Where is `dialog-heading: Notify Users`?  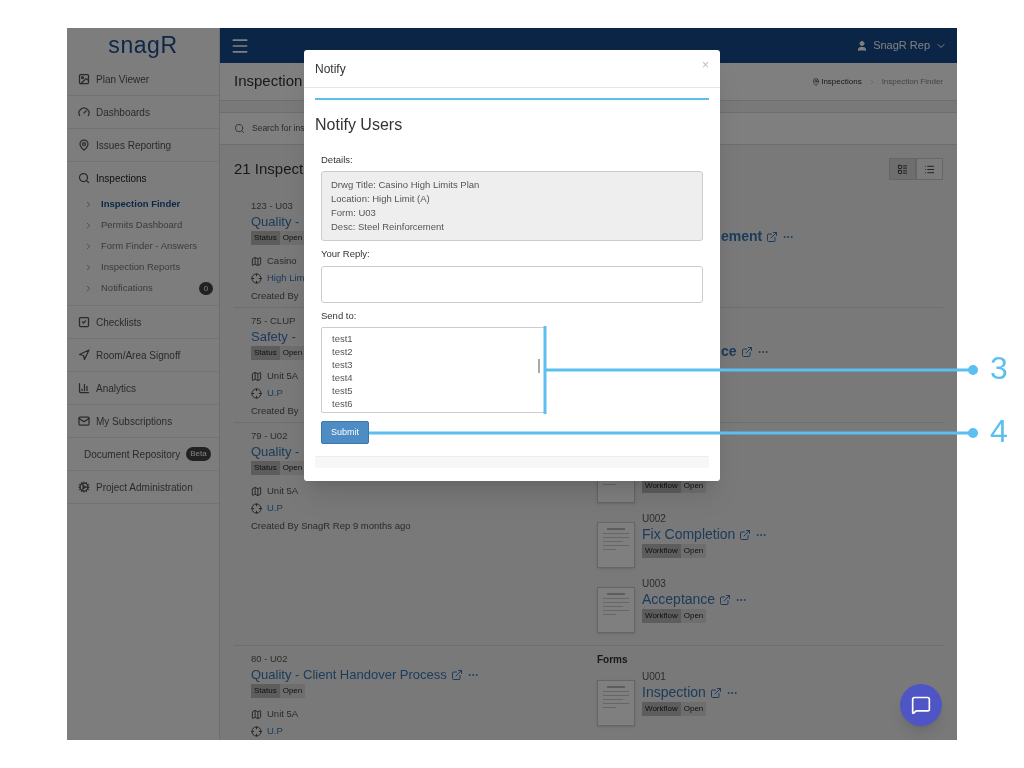 dialog-heading: Notify Users is located at coordinates (359, 125).